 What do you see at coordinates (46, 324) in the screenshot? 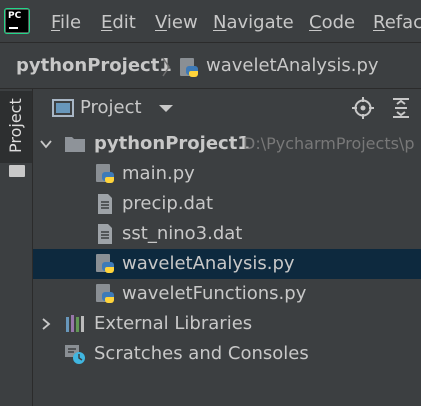
I see `chevron-right-icon` at bounding box center [46, 324].